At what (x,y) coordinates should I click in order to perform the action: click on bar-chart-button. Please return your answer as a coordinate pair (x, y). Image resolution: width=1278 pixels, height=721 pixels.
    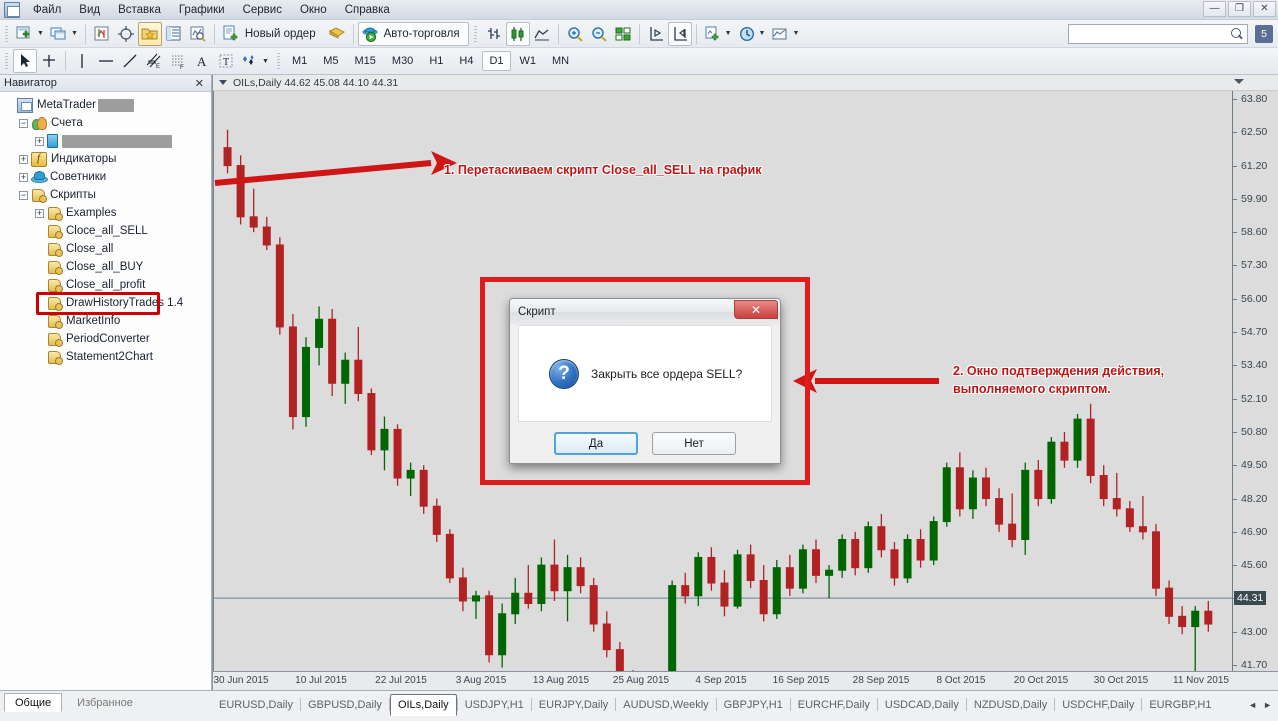
    Looking at the image, I should click on (494, 34).